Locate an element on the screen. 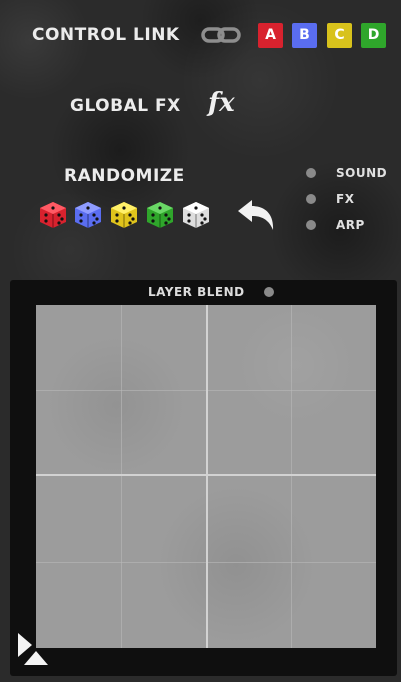 This screenshot has width=401, height=682. control-link-b-button: B is located at coordinates (304, 35).